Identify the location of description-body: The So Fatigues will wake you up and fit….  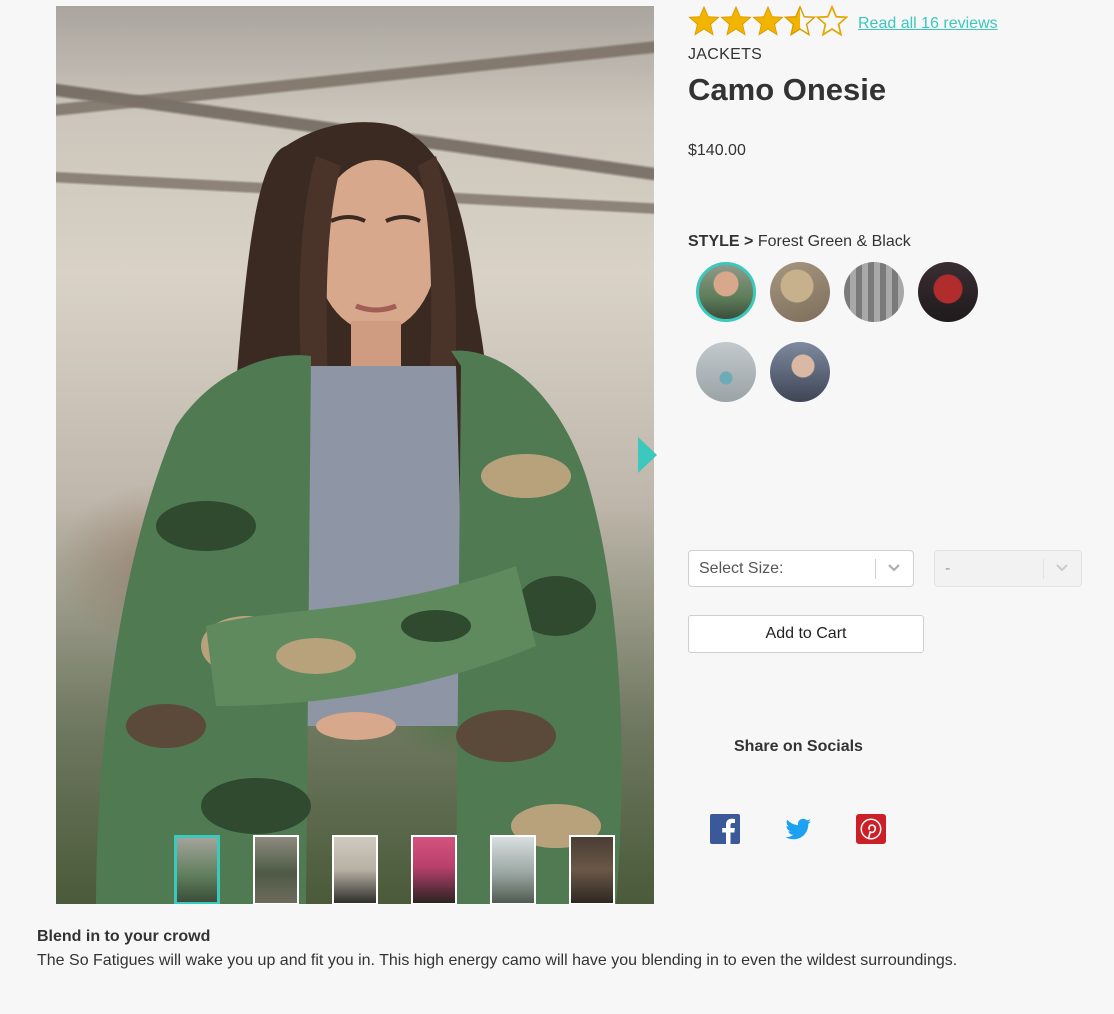
(497, 960).